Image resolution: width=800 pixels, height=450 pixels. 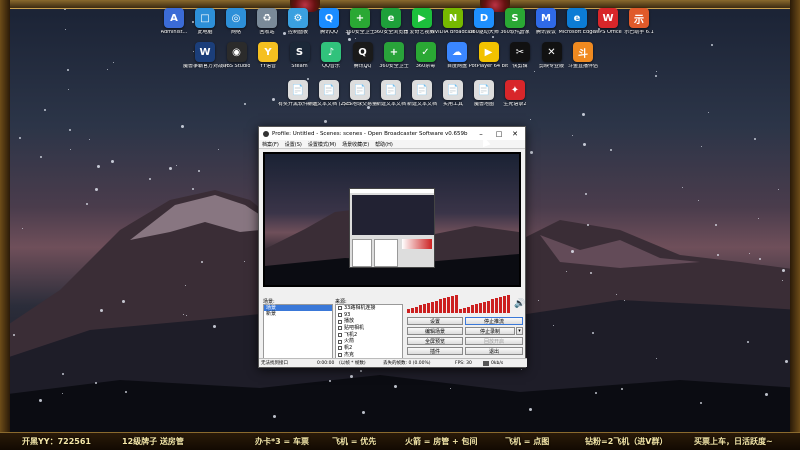 What do you see at coordinates (369, 328) in the screenshot?
I see `source-item: 贴吧相机` at bounding box center [369, 328].